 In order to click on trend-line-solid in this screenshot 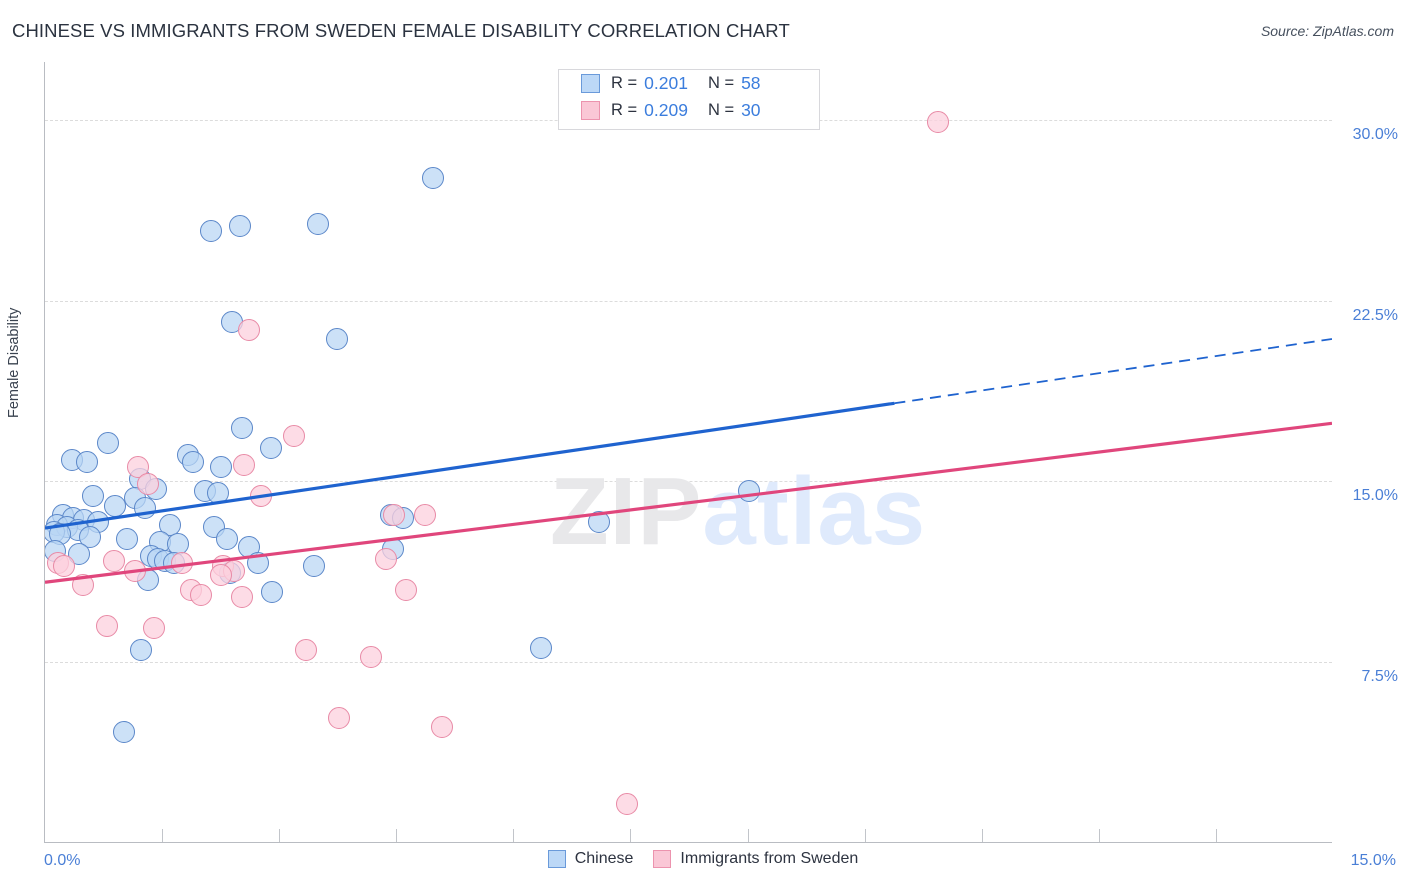, I will do `click(470, 465)`.